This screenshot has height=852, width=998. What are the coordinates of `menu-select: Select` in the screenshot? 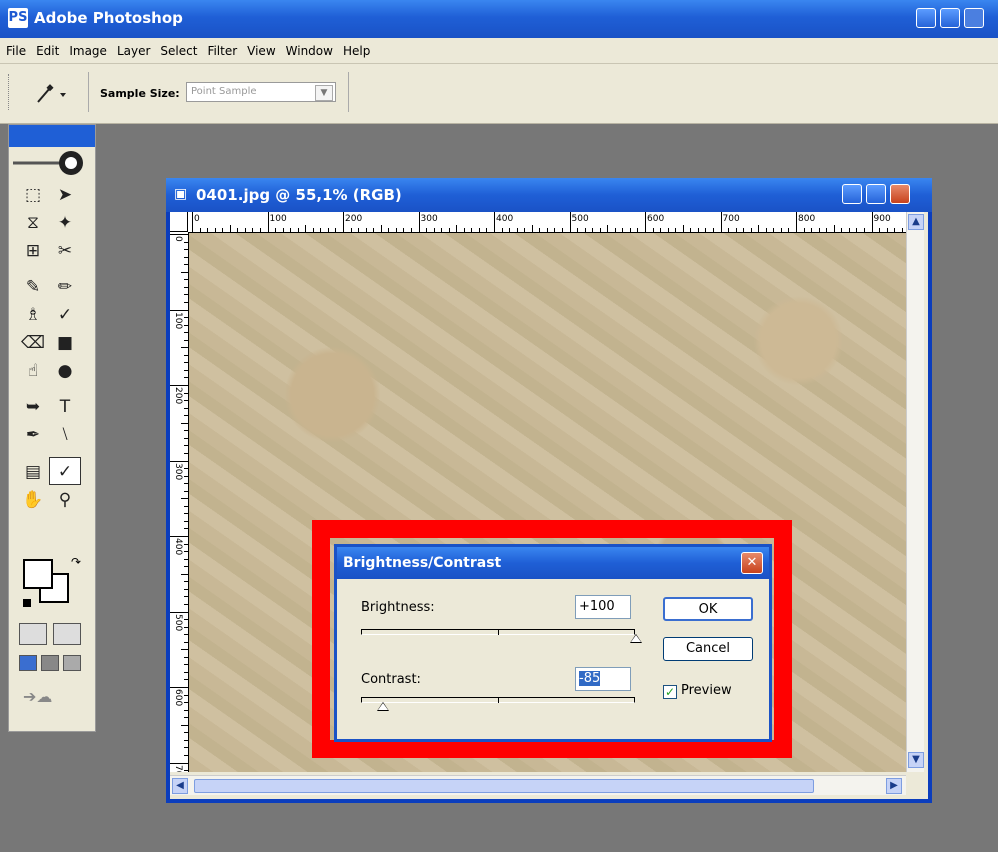 It's located at (178, 51).